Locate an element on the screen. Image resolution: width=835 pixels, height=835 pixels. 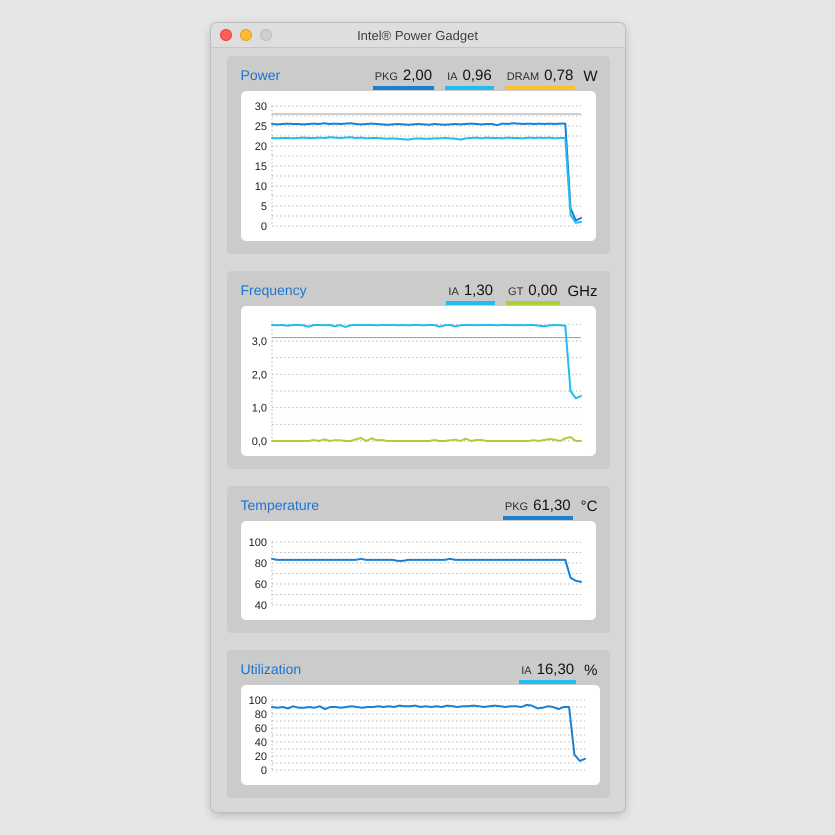
axis-tick-label: 15 is located at coordinates (260, 167).